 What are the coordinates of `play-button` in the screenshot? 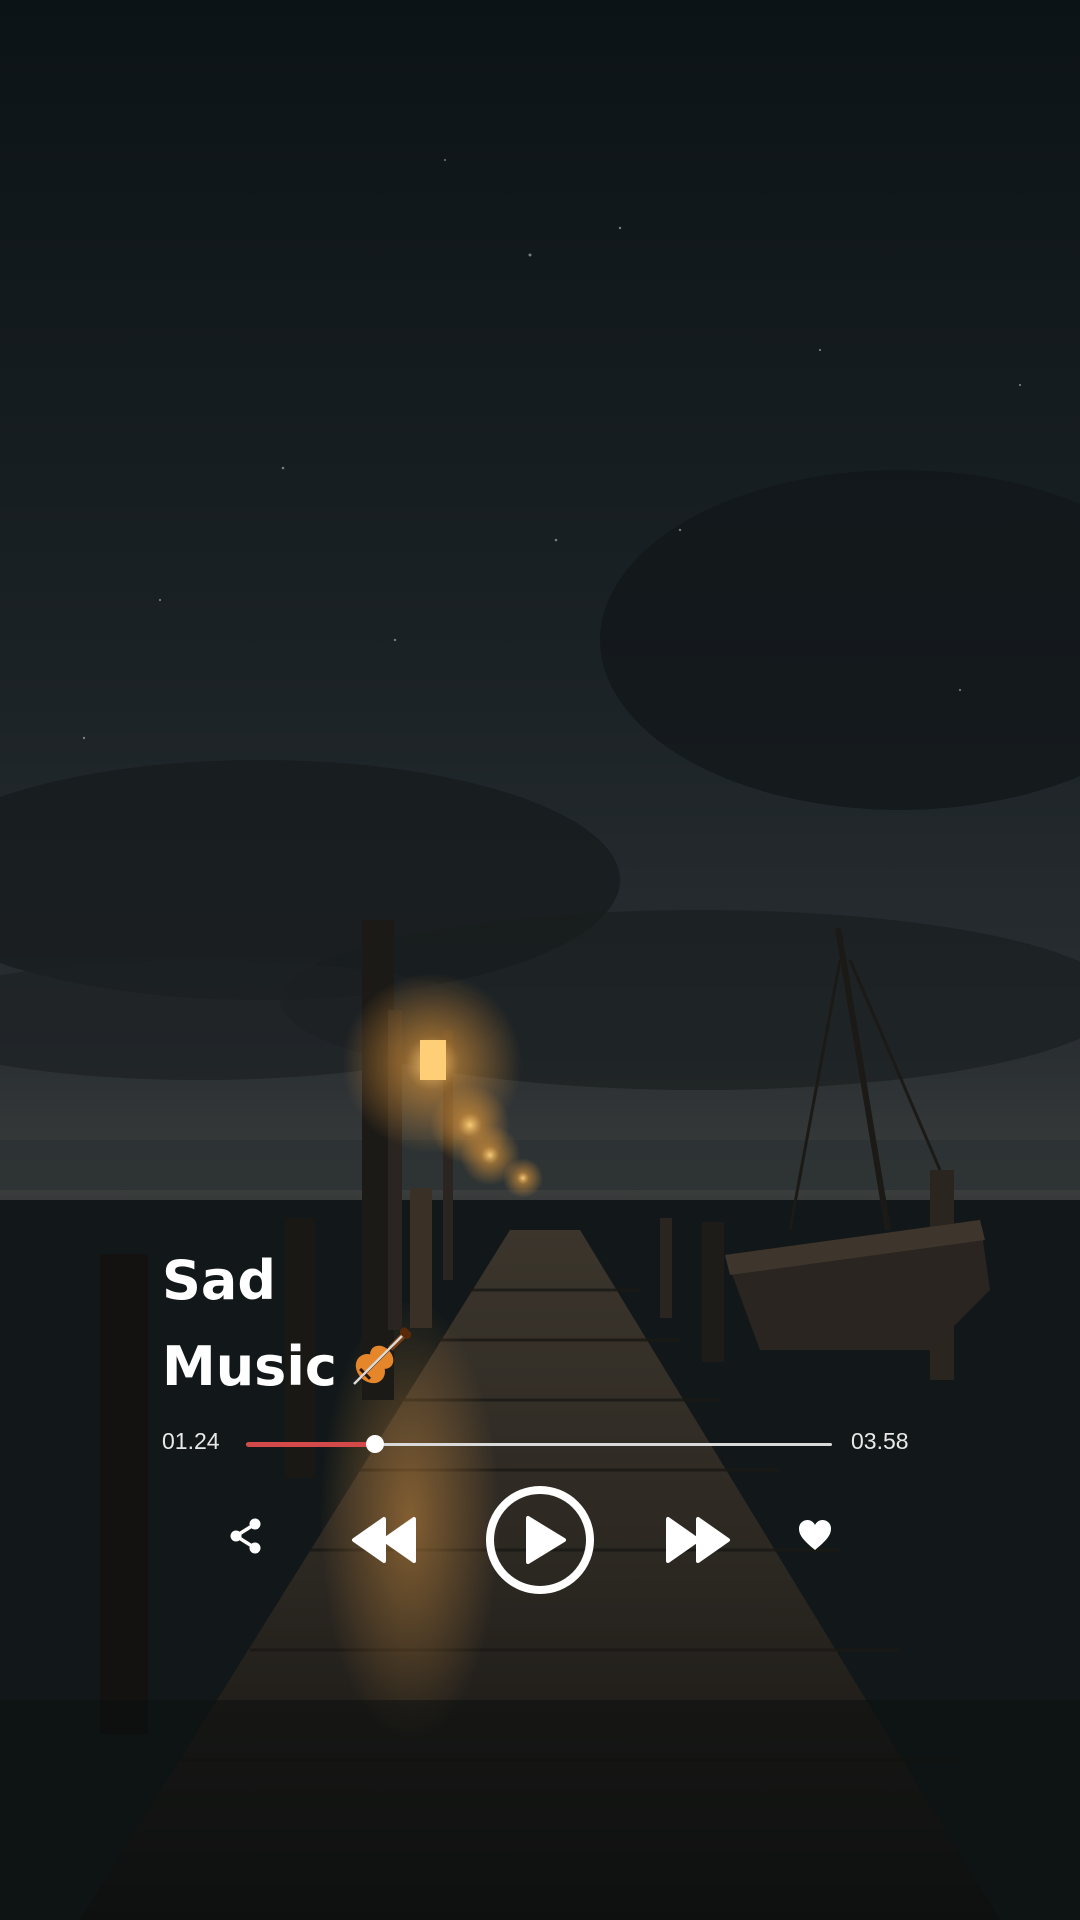 It's located at (540, 1540).